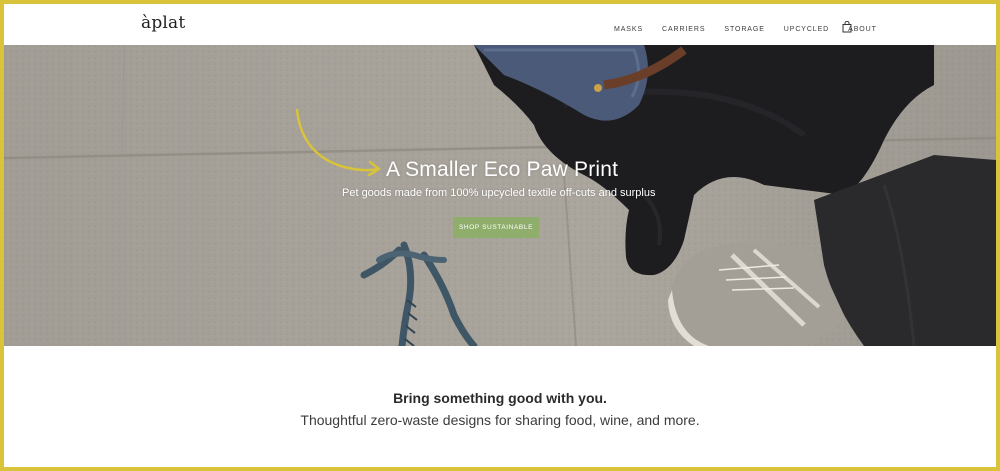  Describe the element at coordinates (500, 398) in the screenshot. I see `section-heading: Bring something good with you.` at that location.